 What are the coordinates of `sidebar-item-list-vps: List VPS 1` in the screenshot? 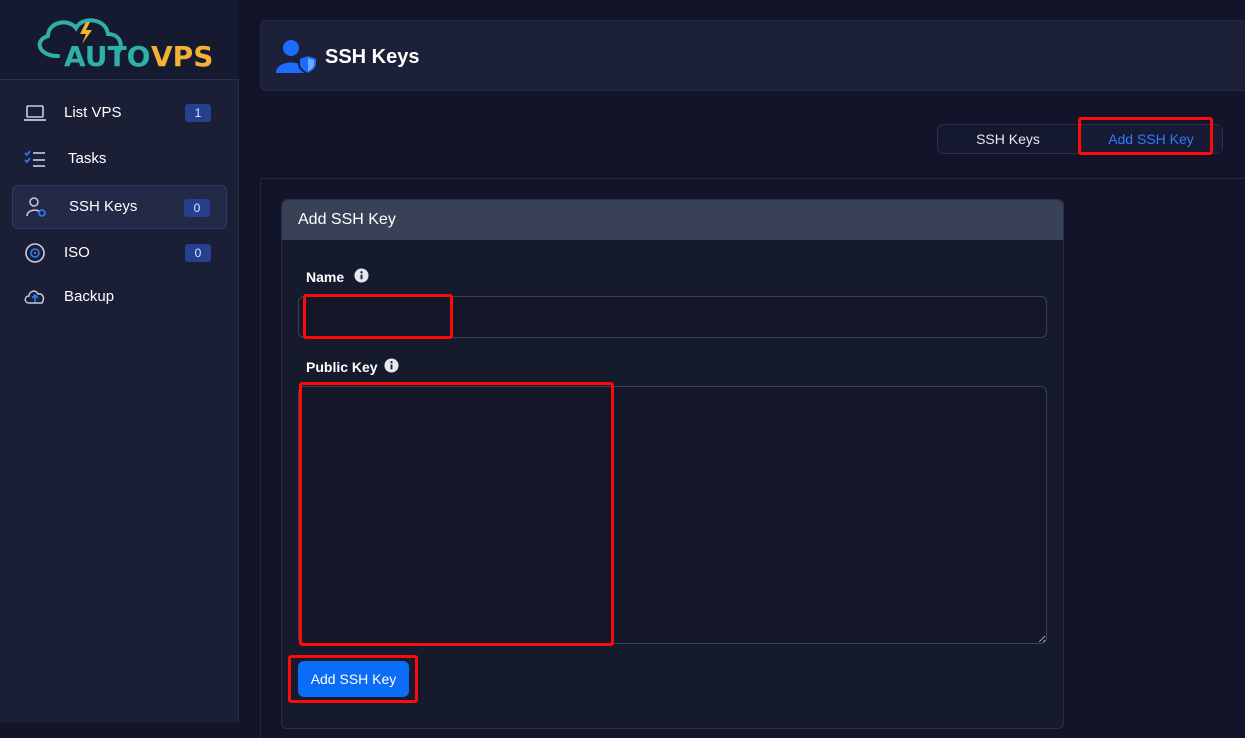 It's located at (119, 113).